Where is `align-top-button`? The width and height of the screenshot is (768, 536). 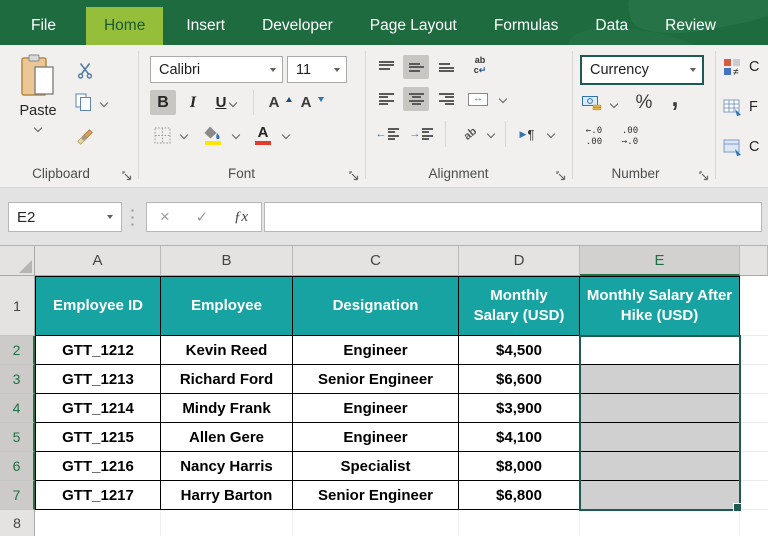 align-top-button is located at coordinates (386, 67).